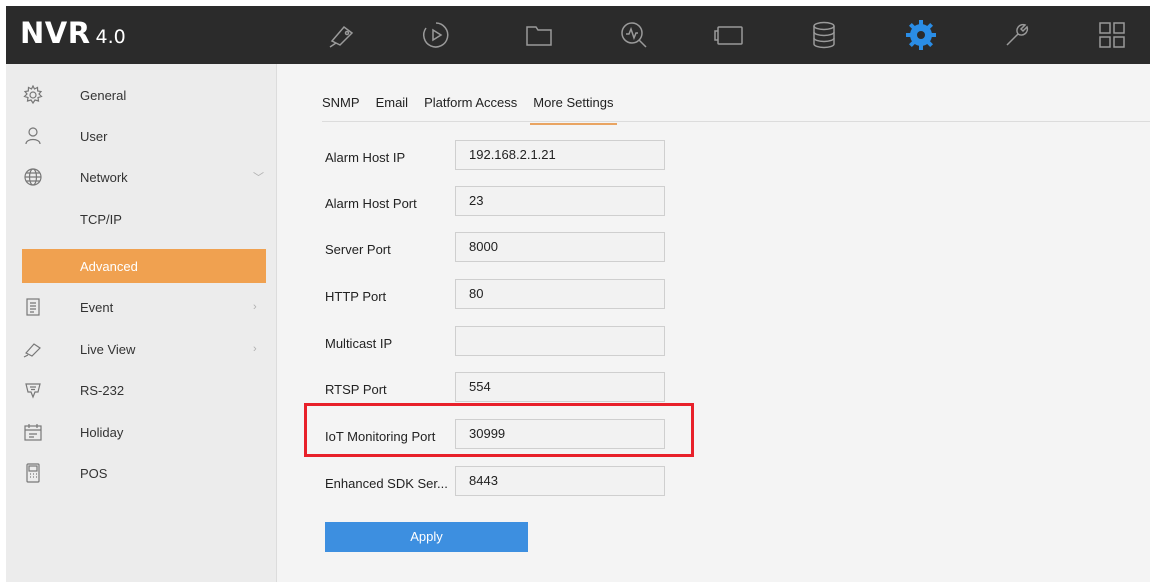 The image size is (1156, 582). What do you see at coordinates (33, 432) in the screenshot?
I see `calendar-icon` at bounding box center [33, 432].